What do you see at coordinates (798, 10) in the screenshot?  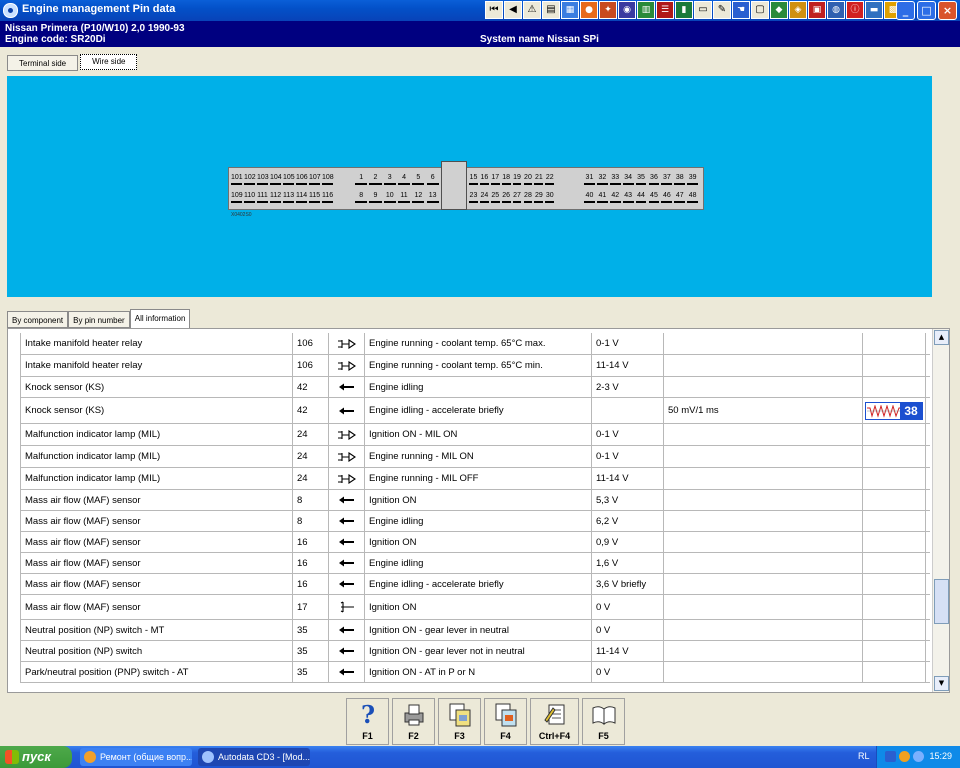 I see `service-icon: ◈` at bounding box center [798, 10].